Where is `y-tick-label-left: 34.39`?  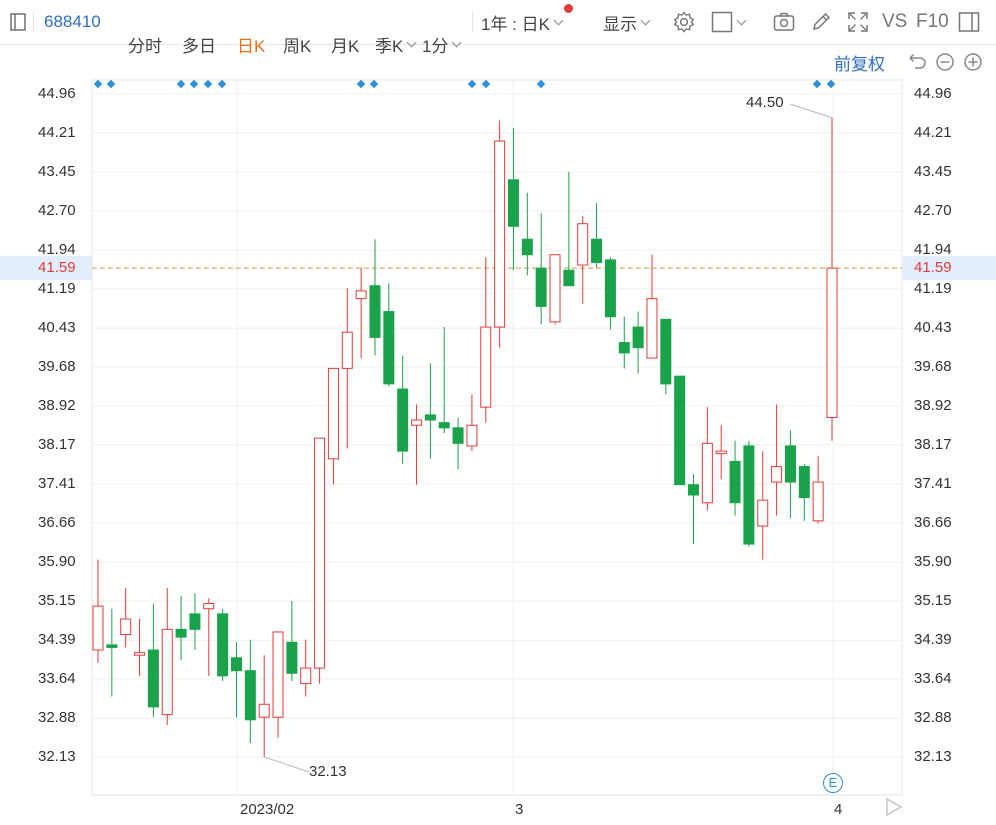 y-tick-label-left: 34.39 is located at coordinates (57, 640).